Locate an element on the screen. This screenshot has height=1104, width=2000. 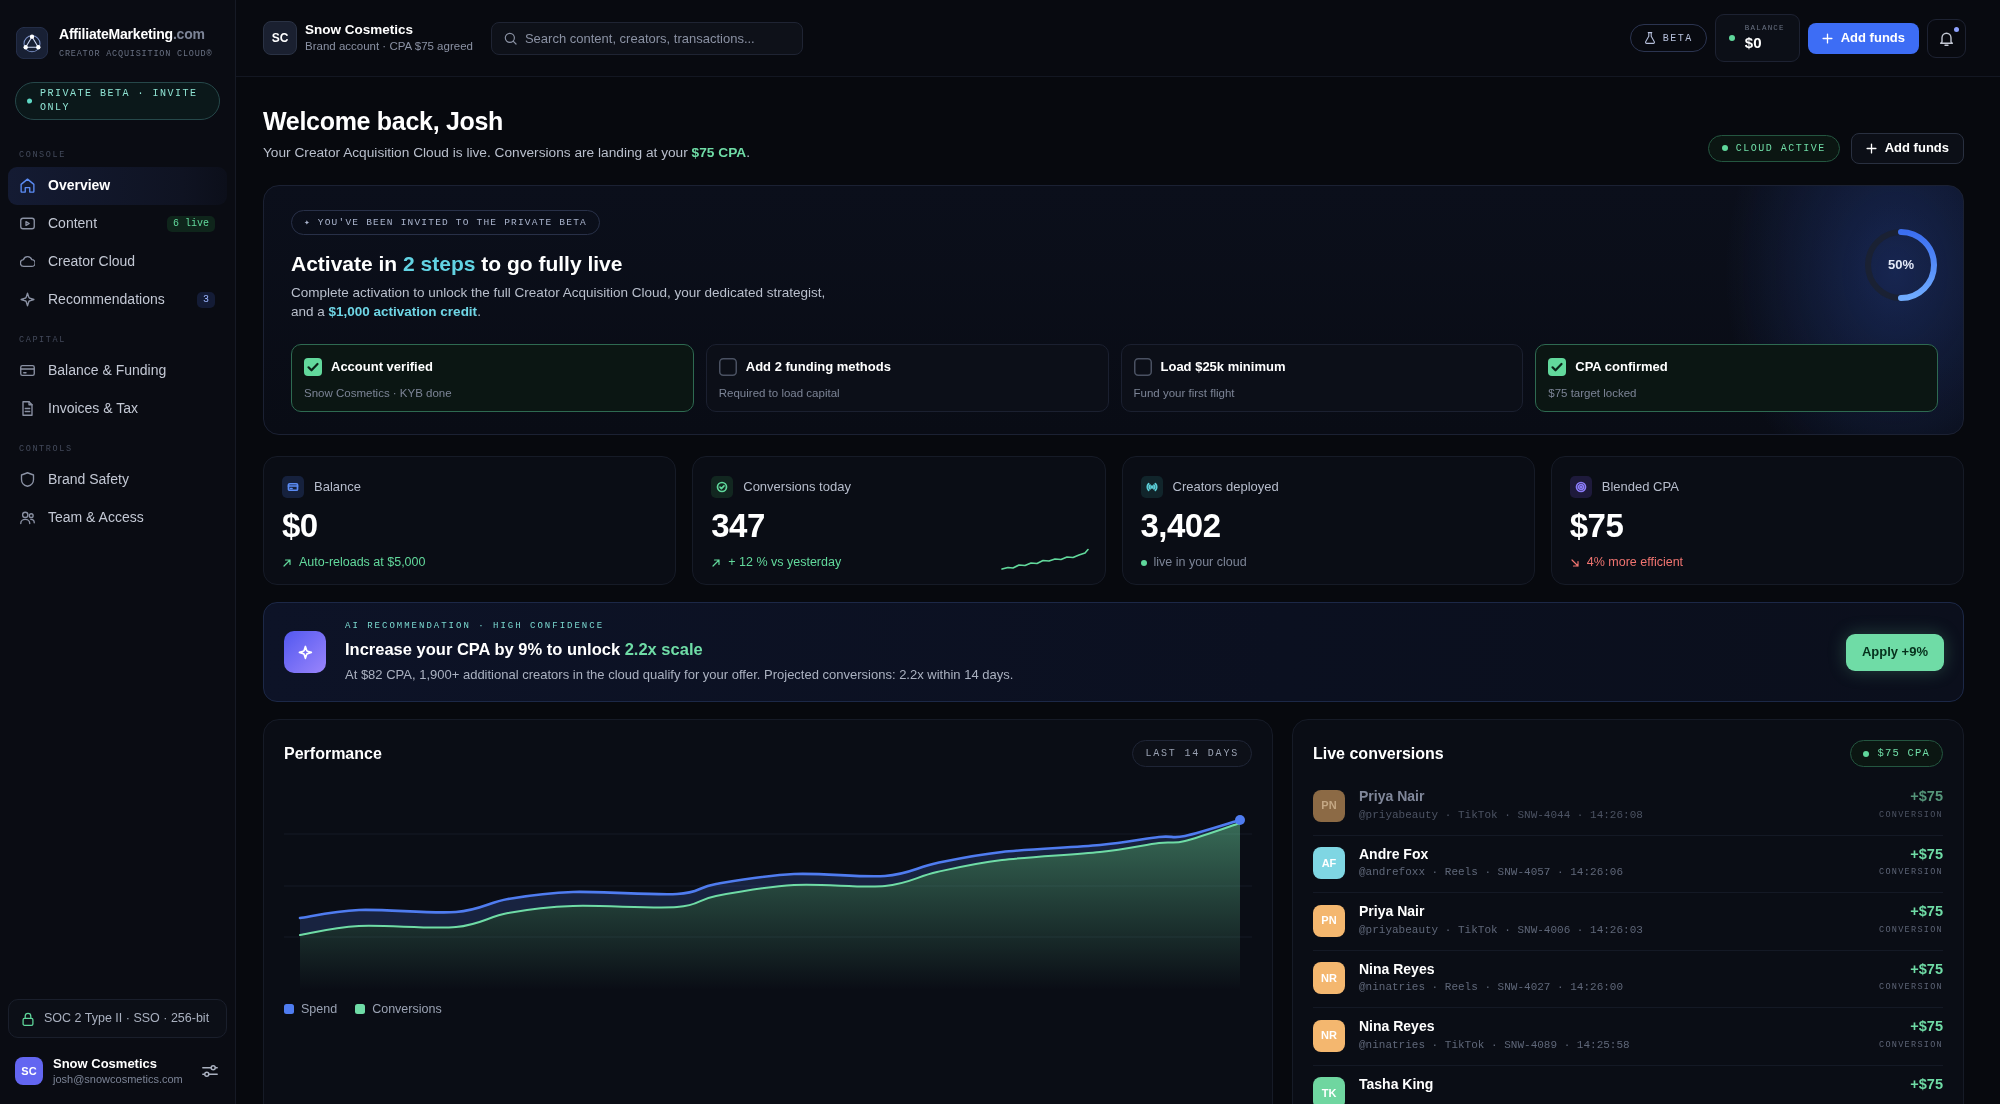
stat-label: Creators deployed is located at coordinates (1225, 487).